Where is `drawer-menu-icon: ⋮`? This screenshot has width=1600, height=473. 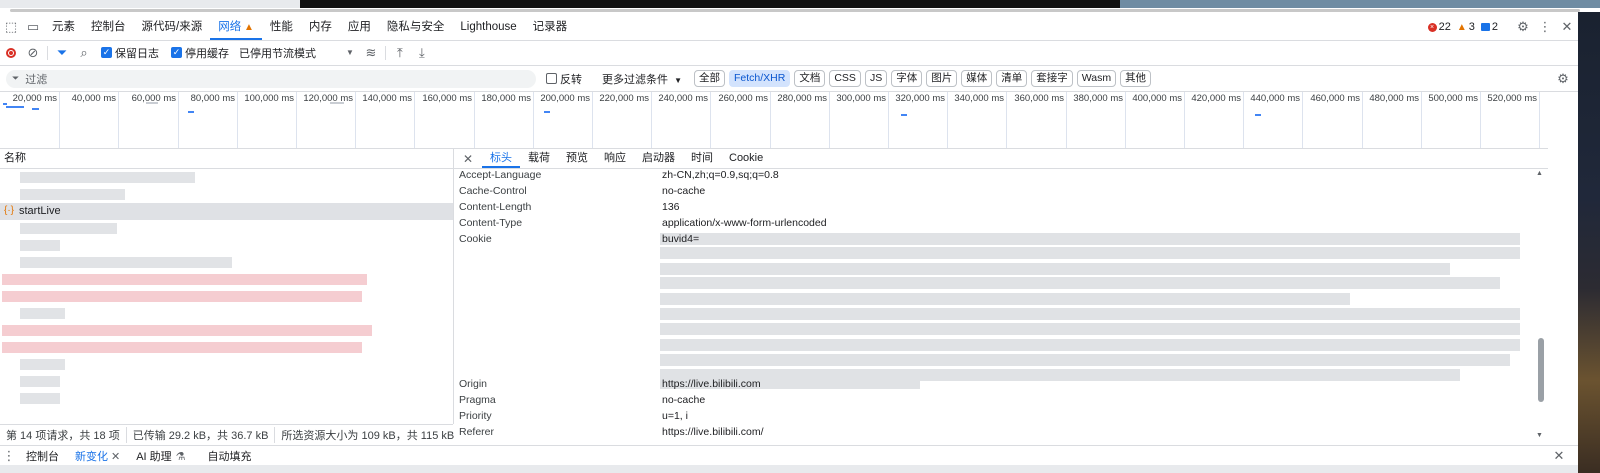
drawer-menu-icon: ⋮ is located at coordinates (9, 456).